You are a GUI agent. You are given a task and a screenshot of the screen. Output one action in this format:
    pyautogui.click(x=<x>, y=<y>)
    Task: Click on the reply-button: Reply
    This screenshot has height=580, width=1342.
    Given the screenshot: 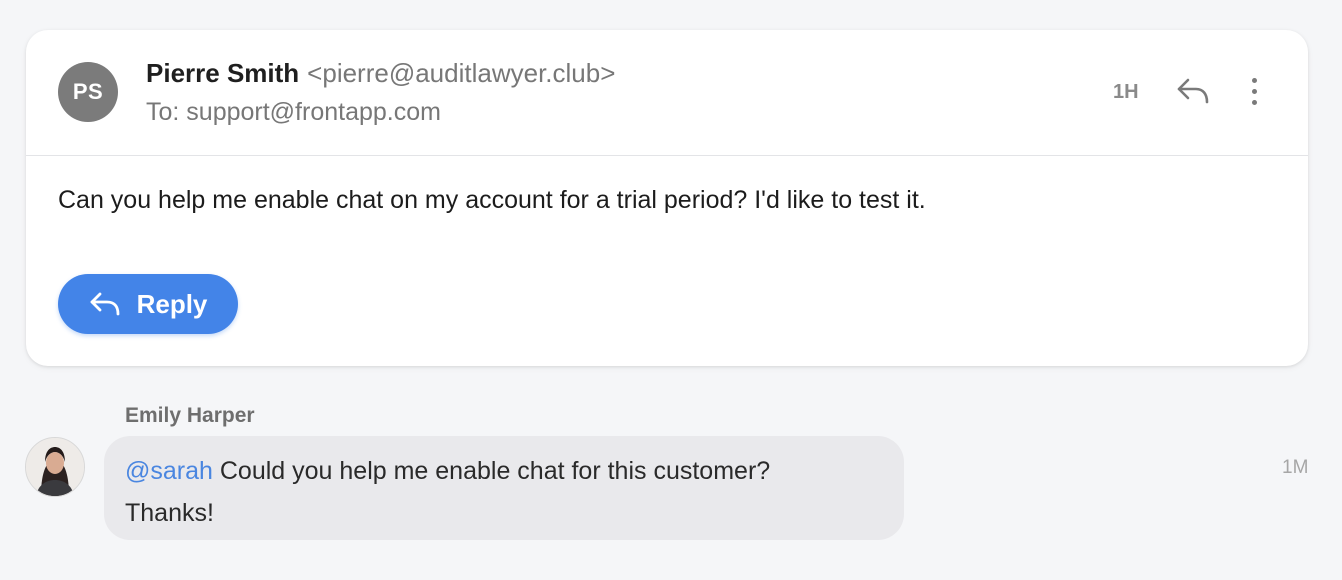 What is the action you would take?
    pyautogui.click(x=148, y=304)
    